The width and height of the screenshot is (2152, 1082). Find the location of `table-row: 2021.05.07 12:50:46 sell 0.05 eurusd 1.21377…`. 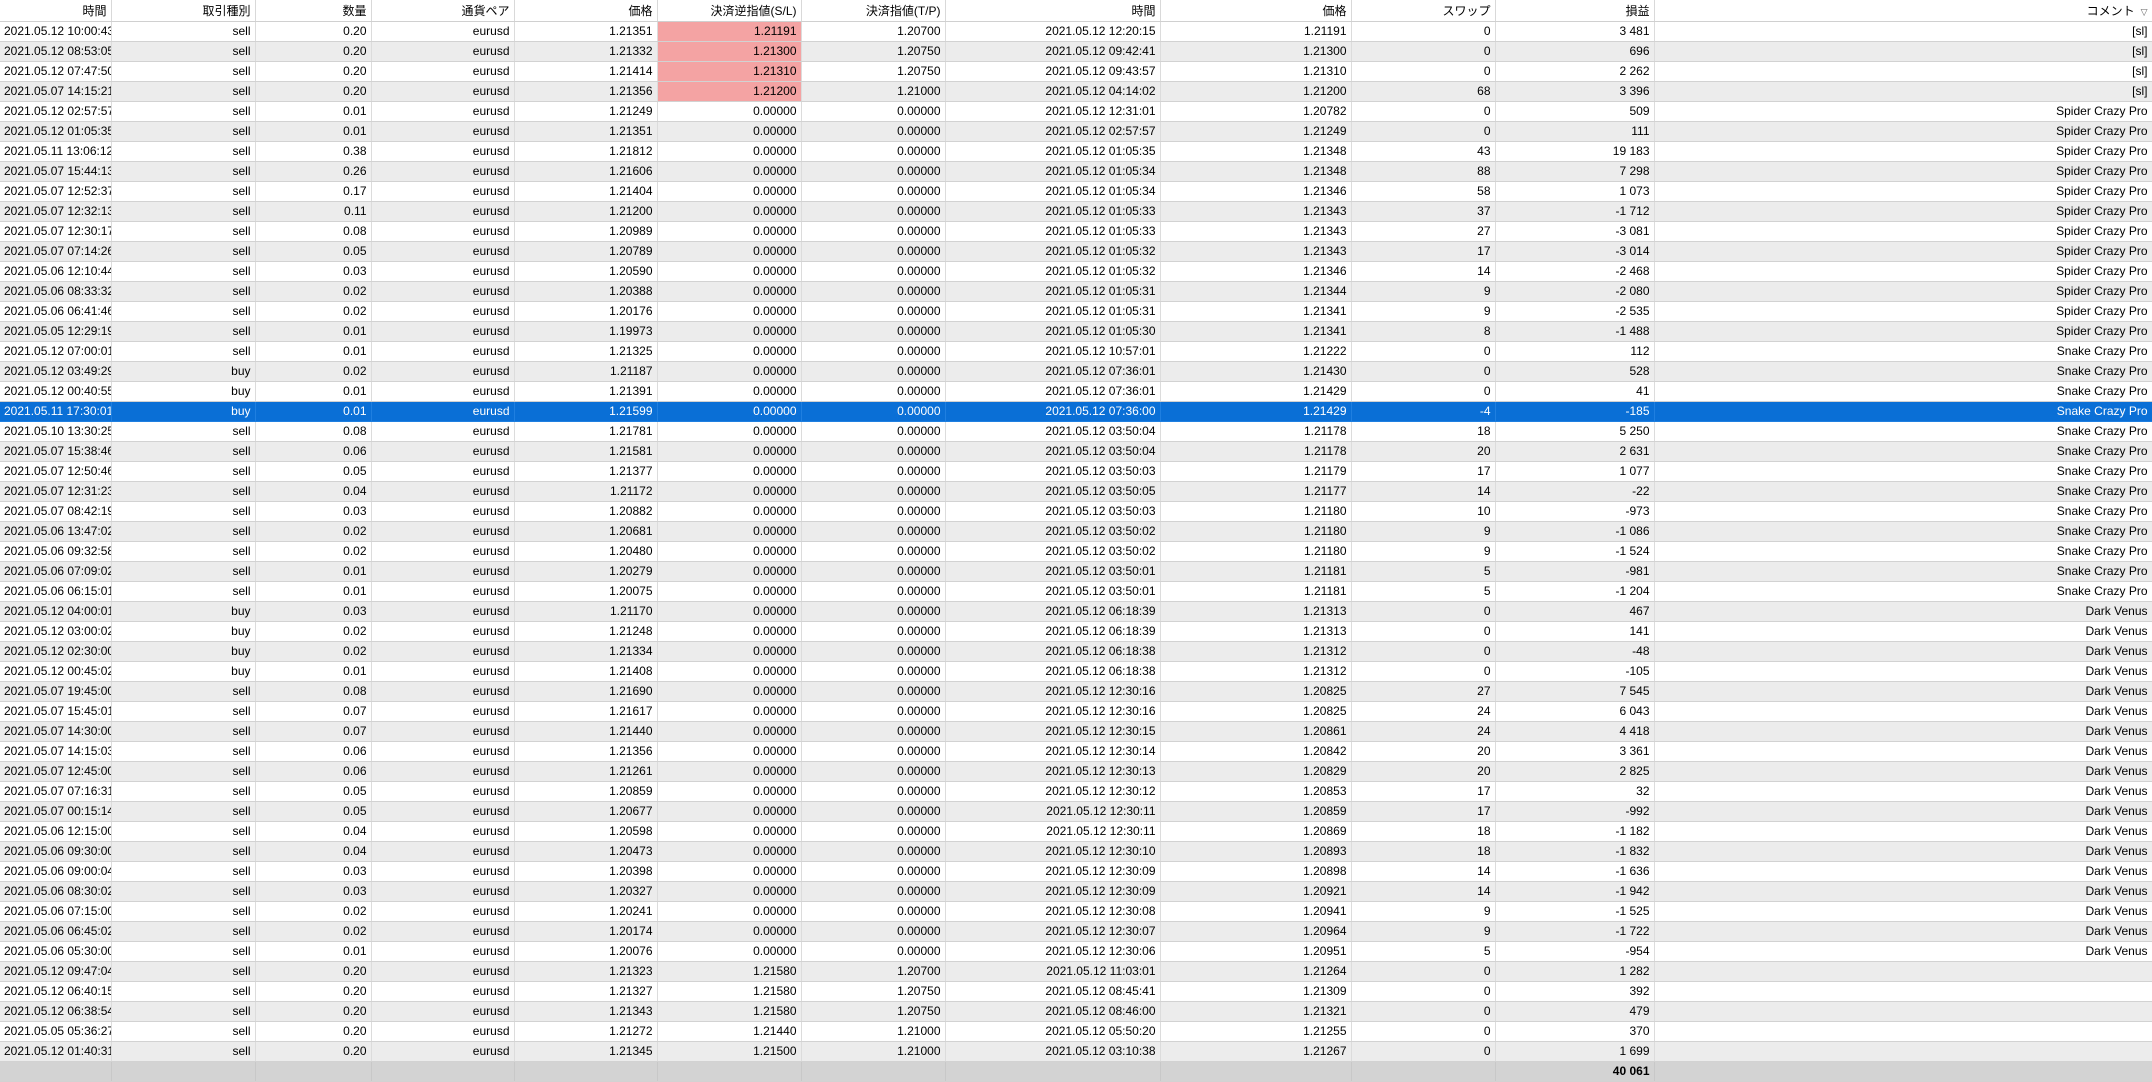

table-row: 2021.05.07 12:50:46 sell 0.05 eurusd 1.21377… is located at coordinates (1076, 471).